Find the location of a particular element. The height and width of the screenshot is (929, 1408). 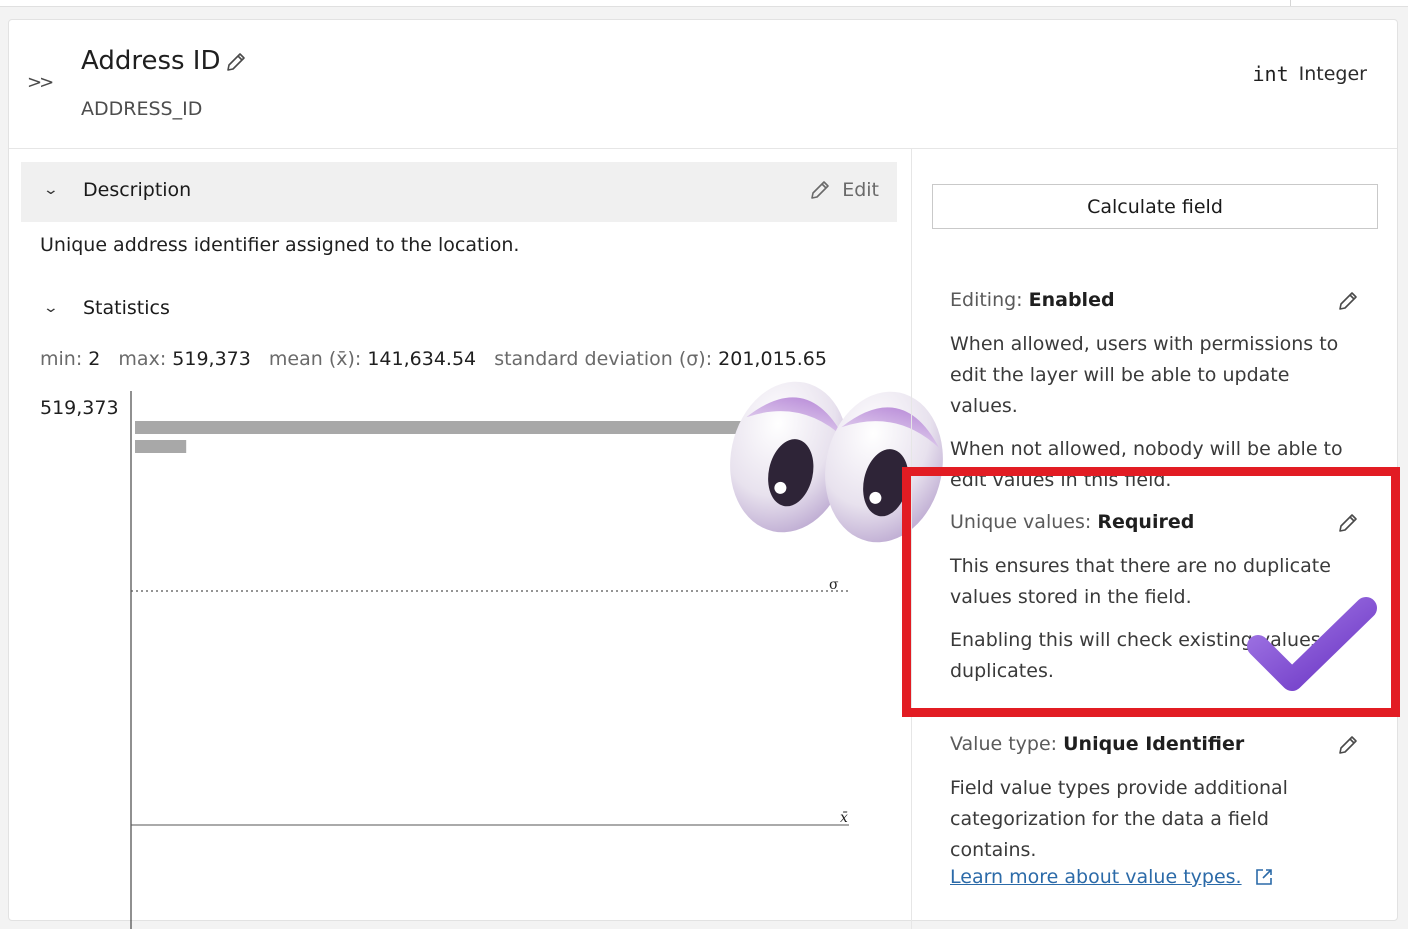

sigma-marker: σ is located at coordinates (834, 585).